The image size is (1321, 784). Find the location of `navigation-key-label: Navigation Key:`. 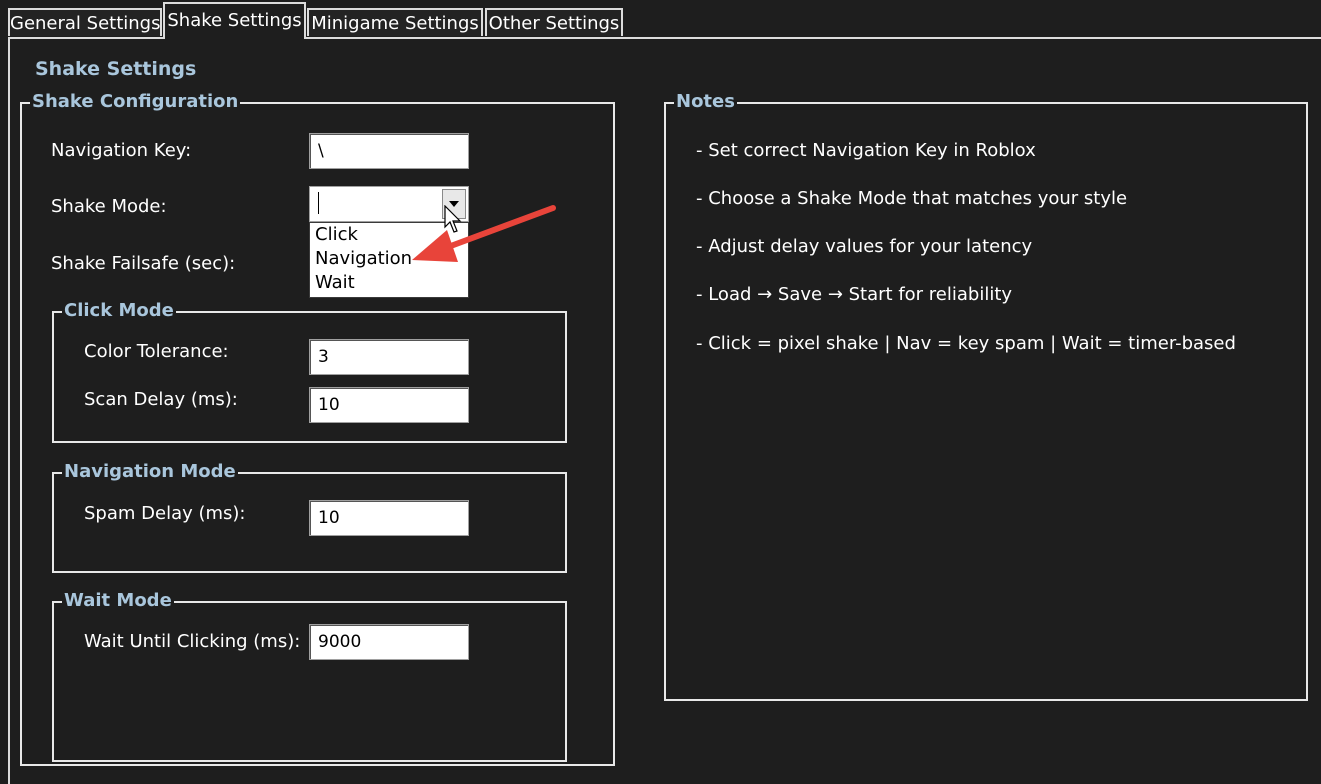

navigation-key-label: Navigation Key: is located at coordinates (121, 150).